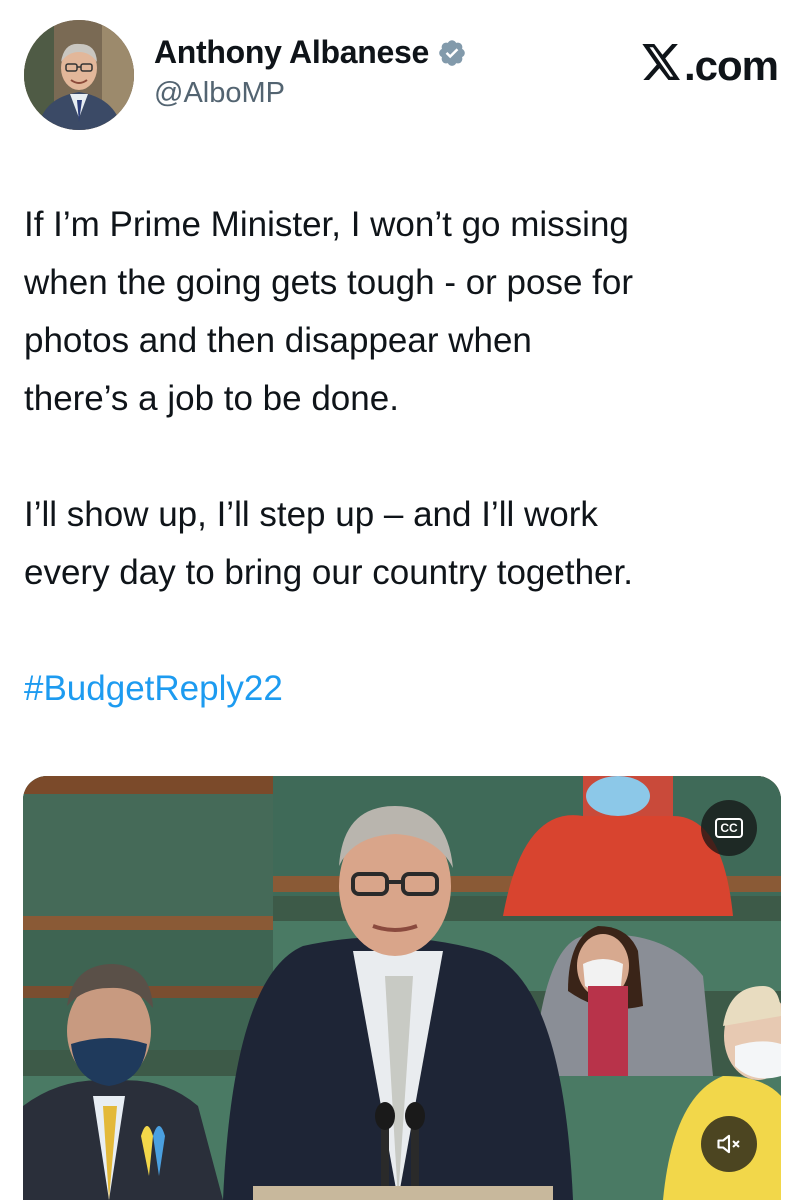 This screenshot has width=804, height=1200. I want to click on closed-captions-icon: CC, so click(729, 828).